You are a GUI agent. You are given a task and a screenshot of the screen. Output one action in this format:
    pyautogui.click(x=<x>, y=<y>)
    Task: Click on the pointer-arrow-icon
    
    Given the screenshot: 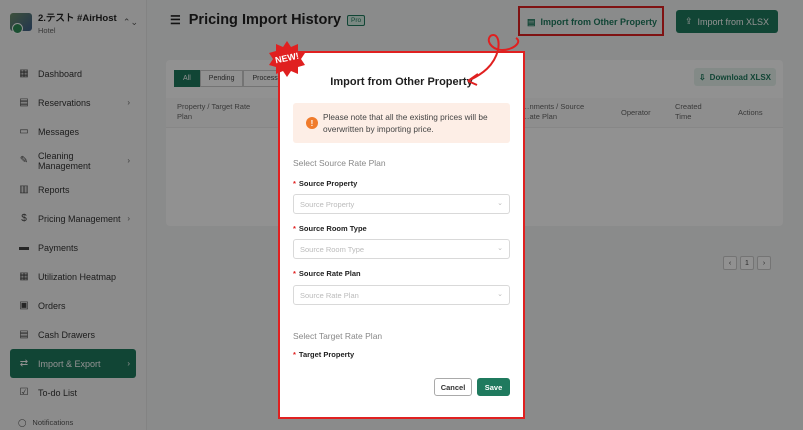 What is the action you would take?
    pyautogui.click(x=493, y=60)
    